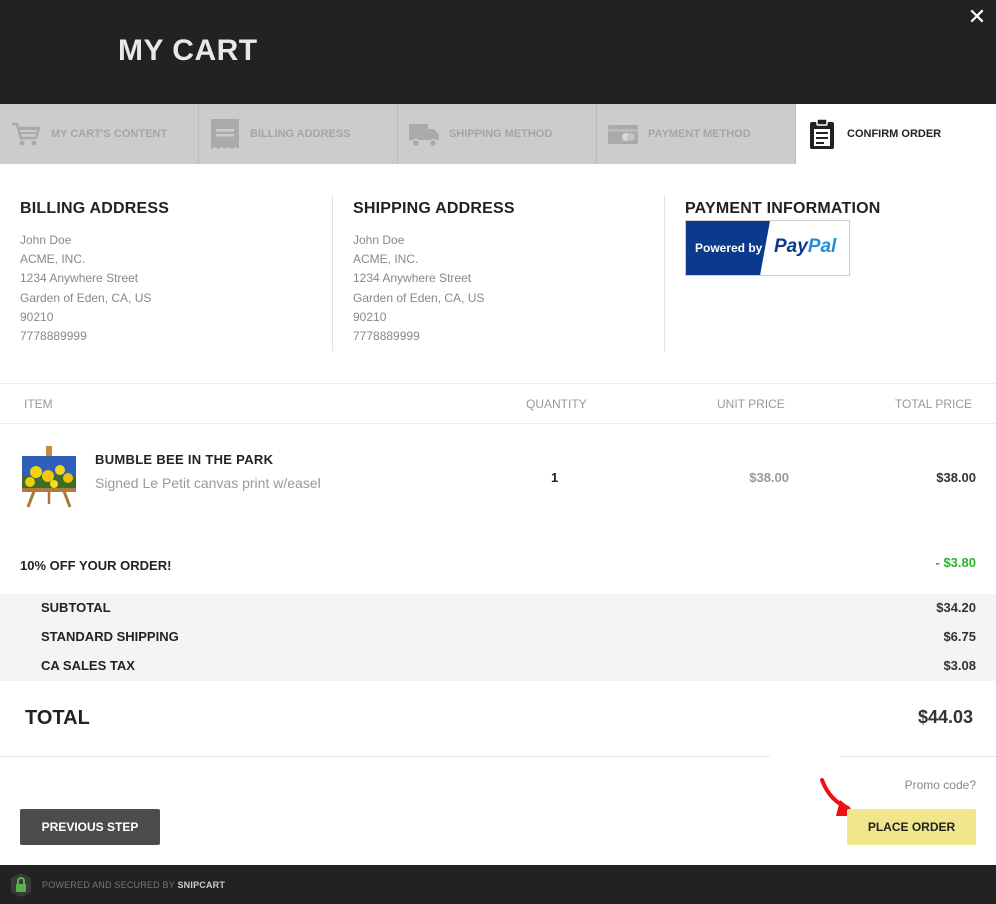  I want to click on step-billing-address: BILLING ADDRESS, so click(298, 134).